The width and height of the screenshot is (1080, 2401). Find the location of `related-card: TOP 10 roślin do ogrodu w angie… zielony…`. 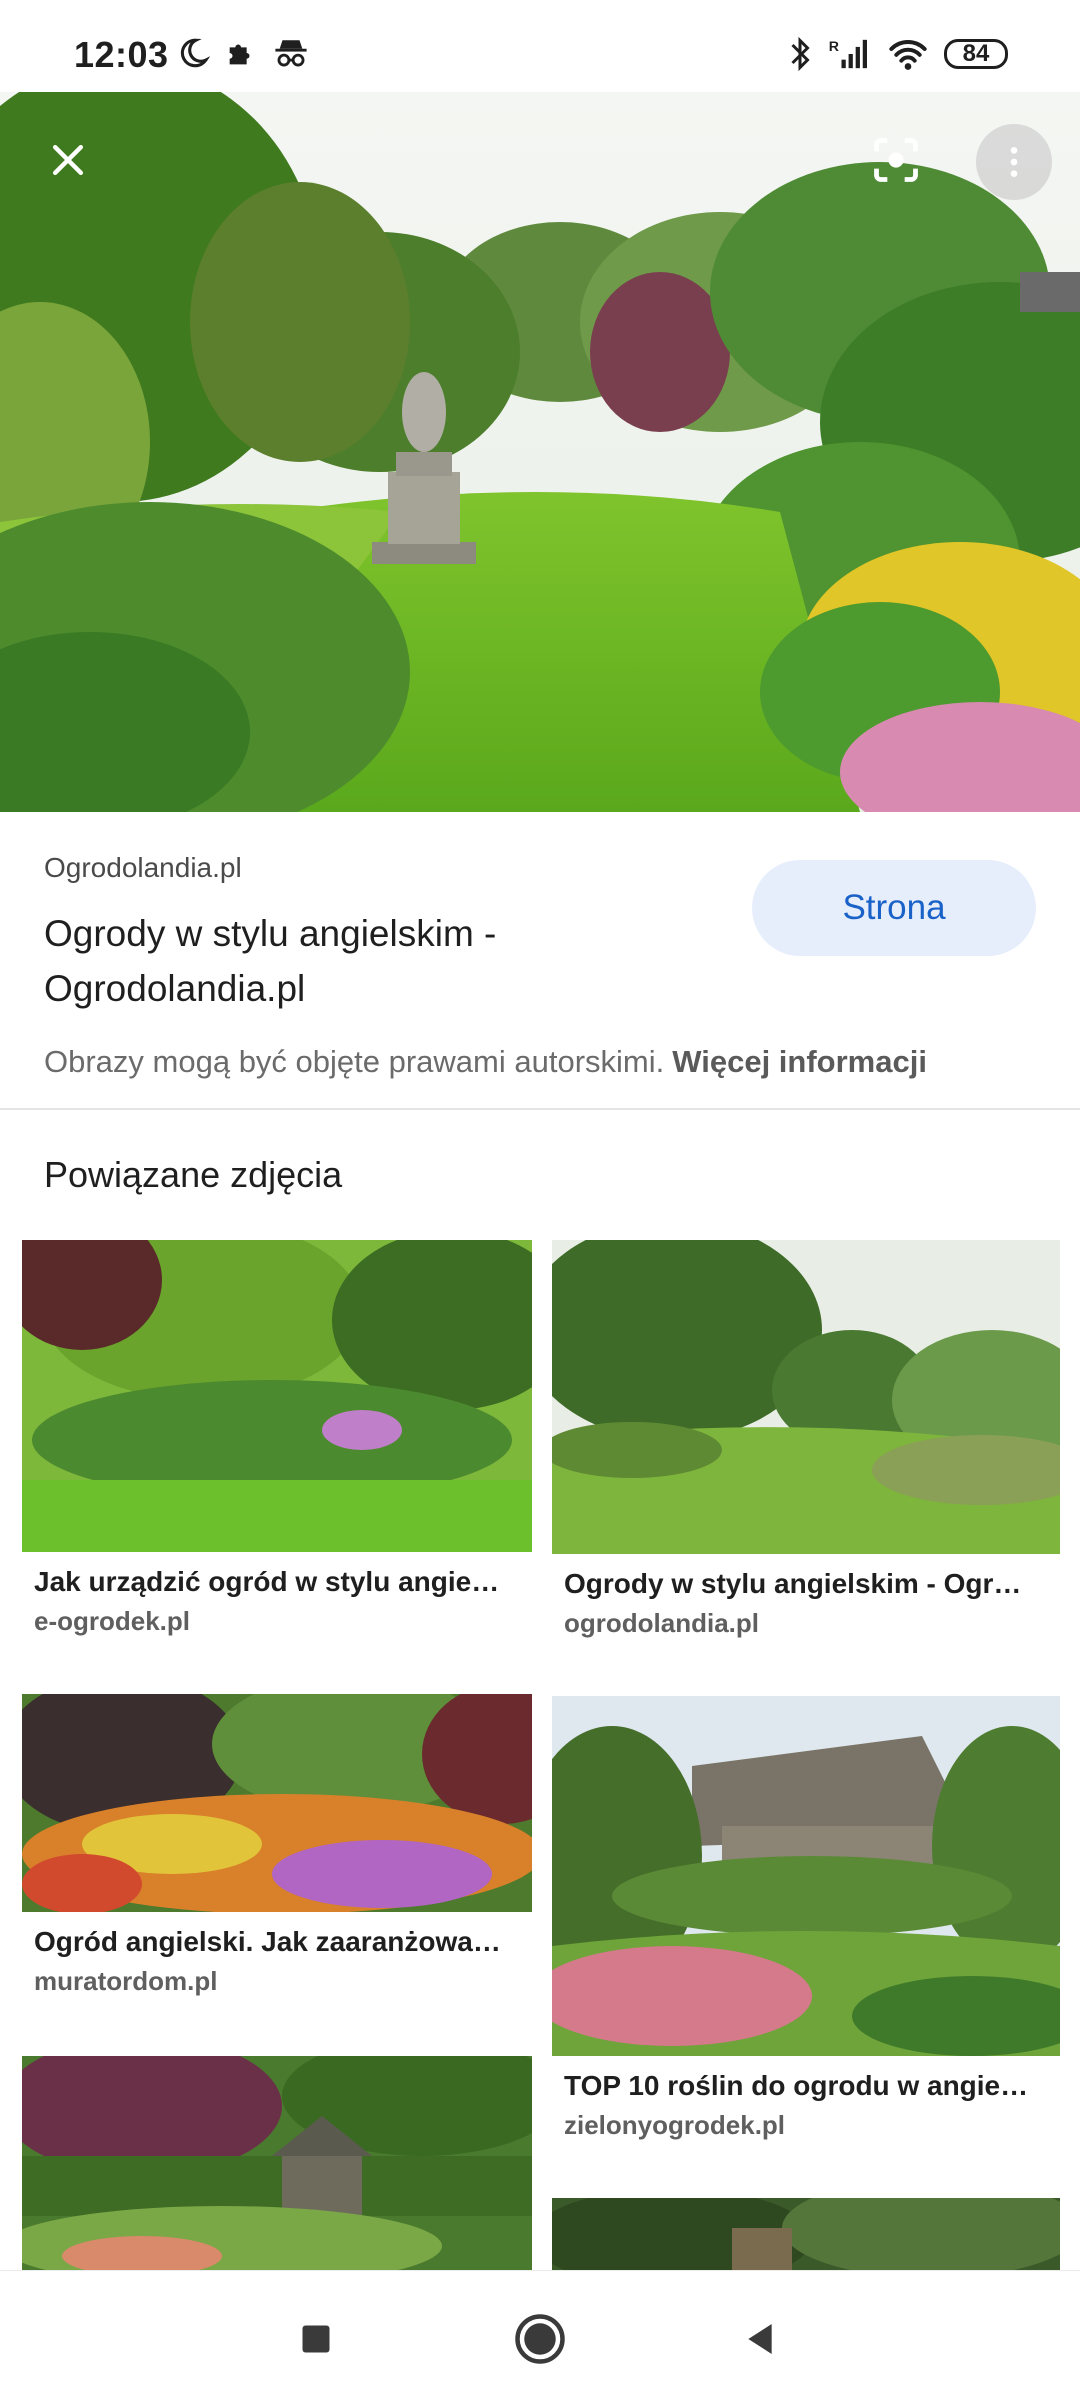

related-card: TOP 10 roślin do ogrodu w angie… zielony… is located at coordinates (806, 1918).